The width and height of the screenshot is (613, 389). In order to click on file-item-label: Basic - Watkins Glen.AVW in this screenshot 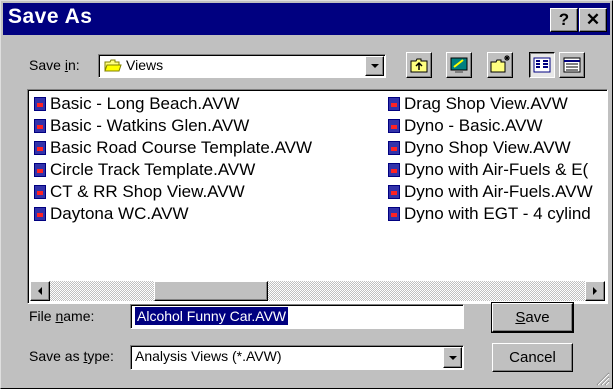, I will do `click(150, 125)`.